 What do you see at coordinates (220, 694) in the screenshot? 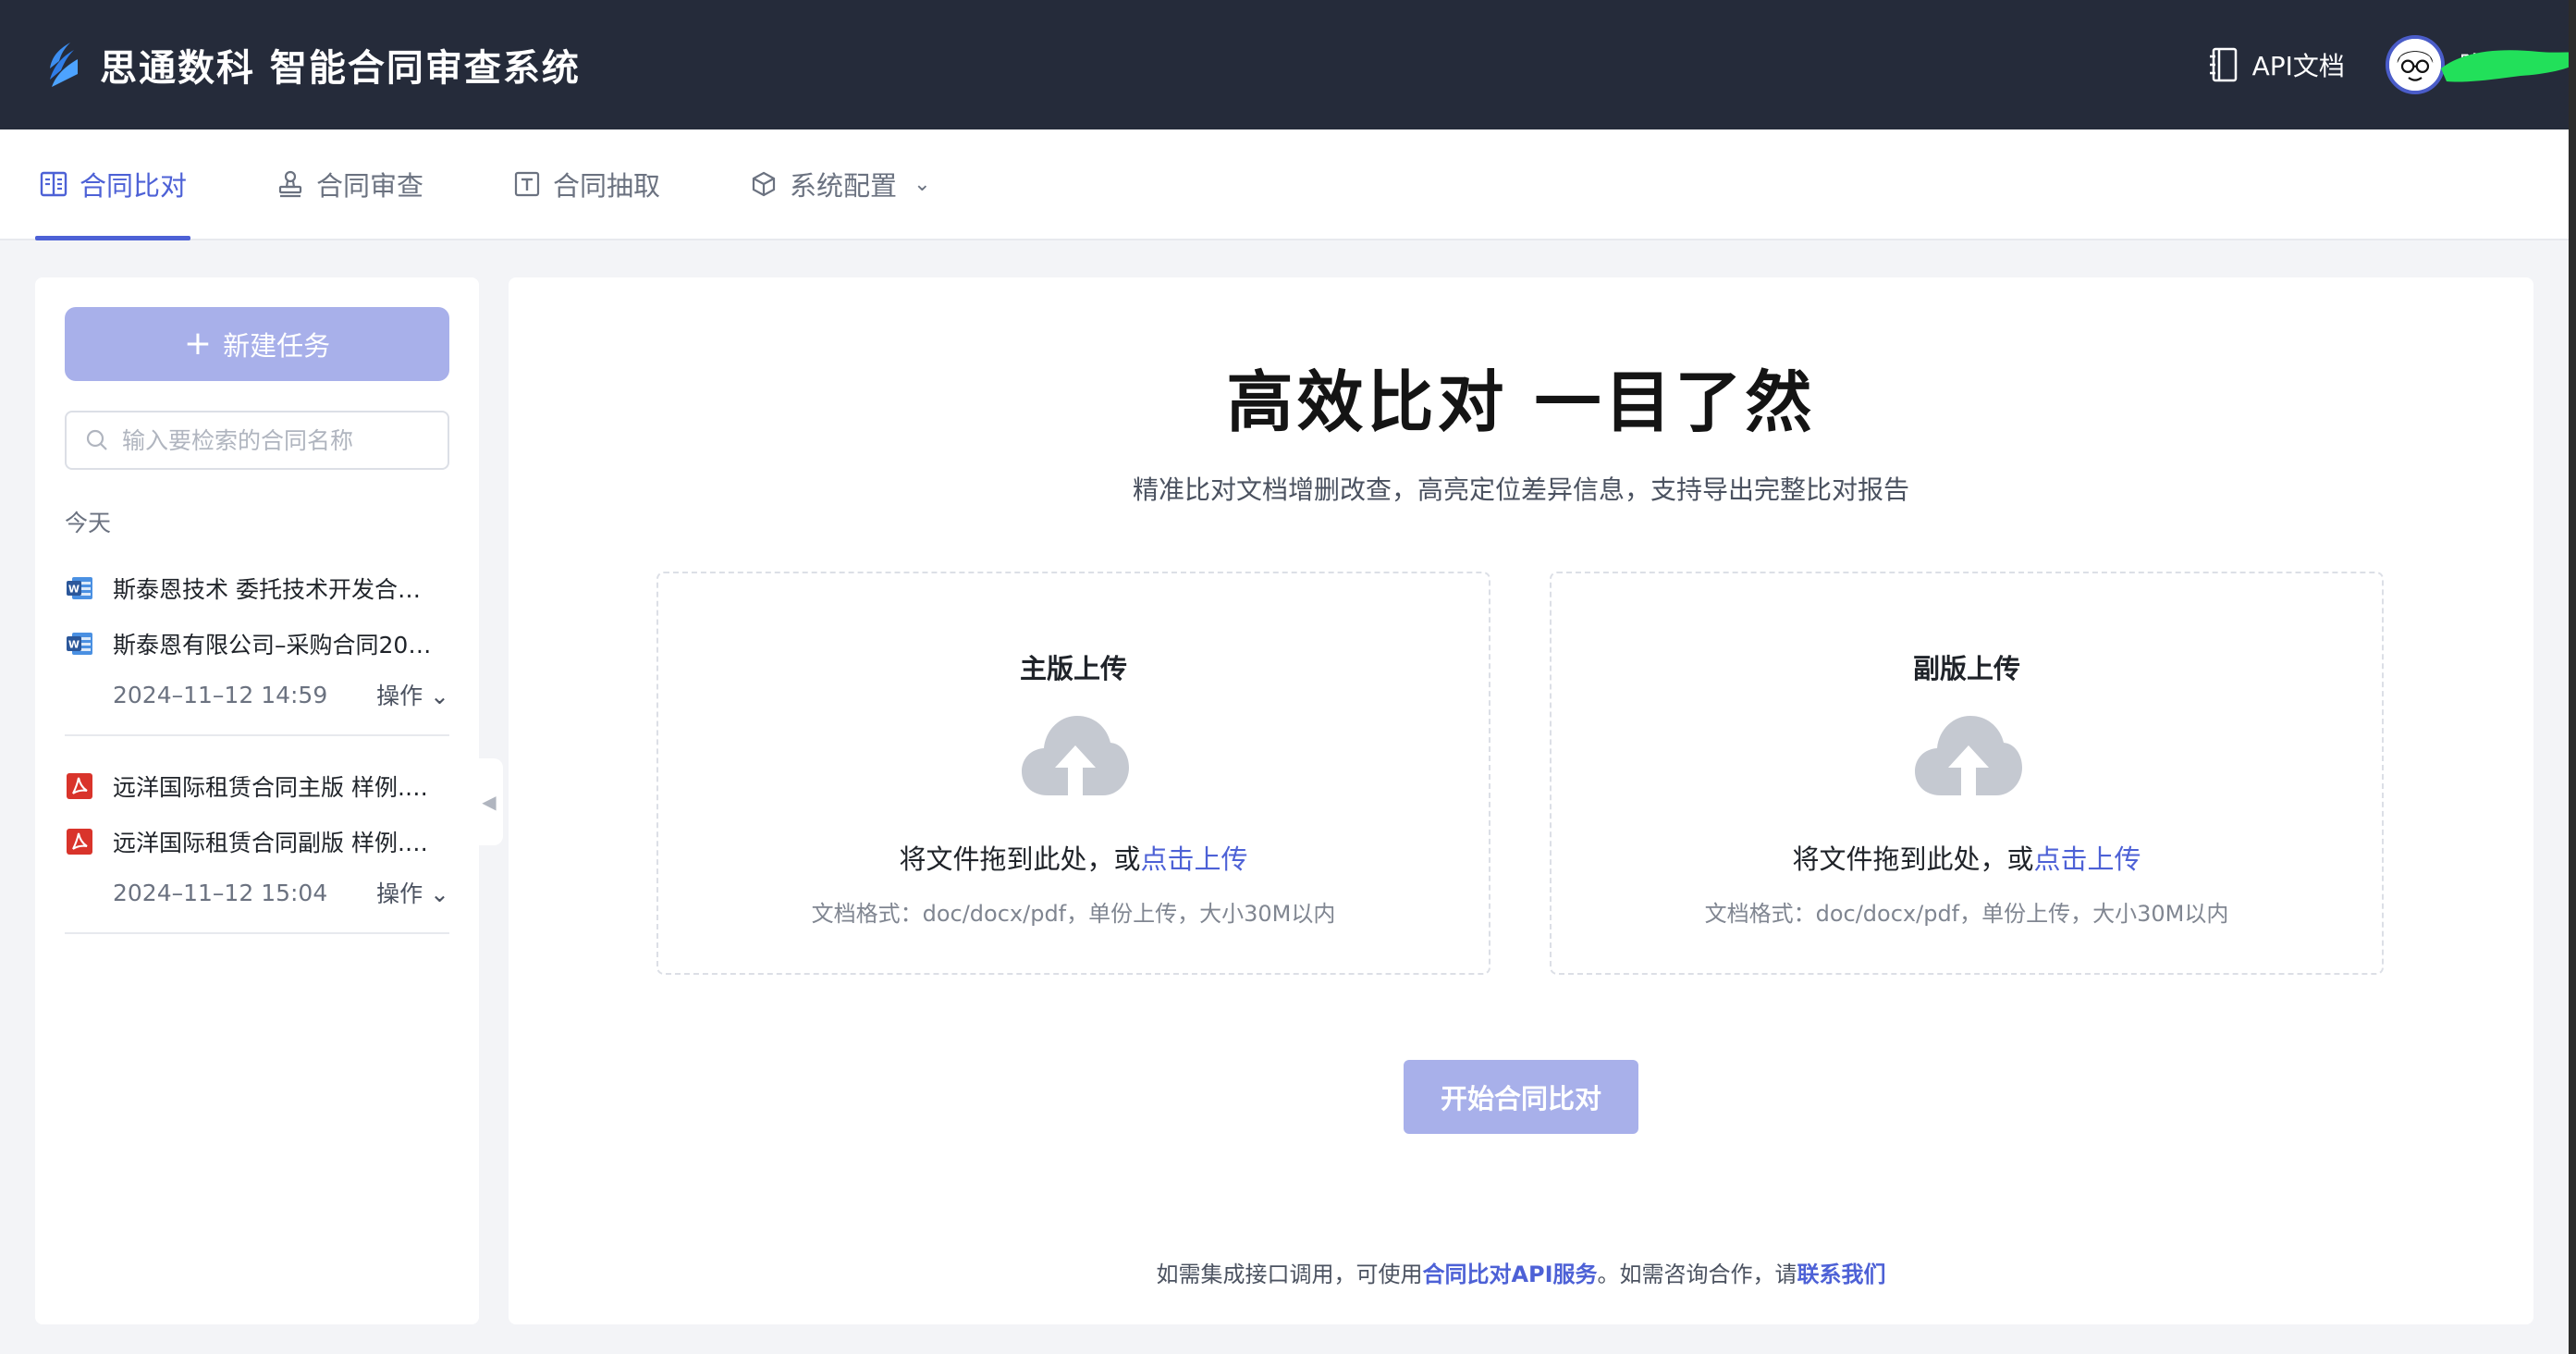
I see `task-time: 2024–11–12 14:59` at bounding box center [220, 694].